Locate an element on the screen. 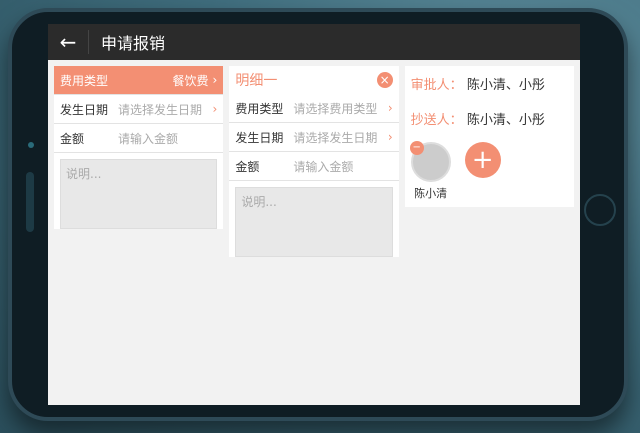 The width and height of the screenshot is (640, 433). cc-value: 陈小清、小彤 is located at coordinates (505, 120).